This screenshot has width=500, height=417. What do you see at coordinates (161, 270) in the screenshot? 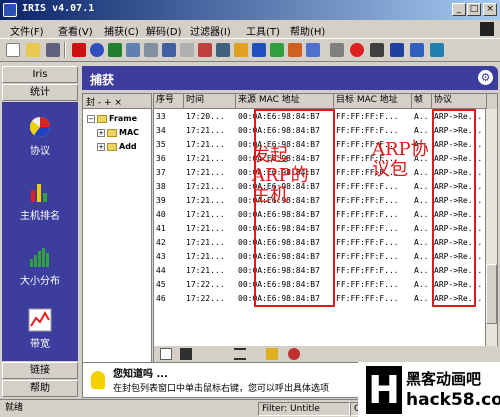
I see `table-cell-no: 44` at bounding box center [161, 270].